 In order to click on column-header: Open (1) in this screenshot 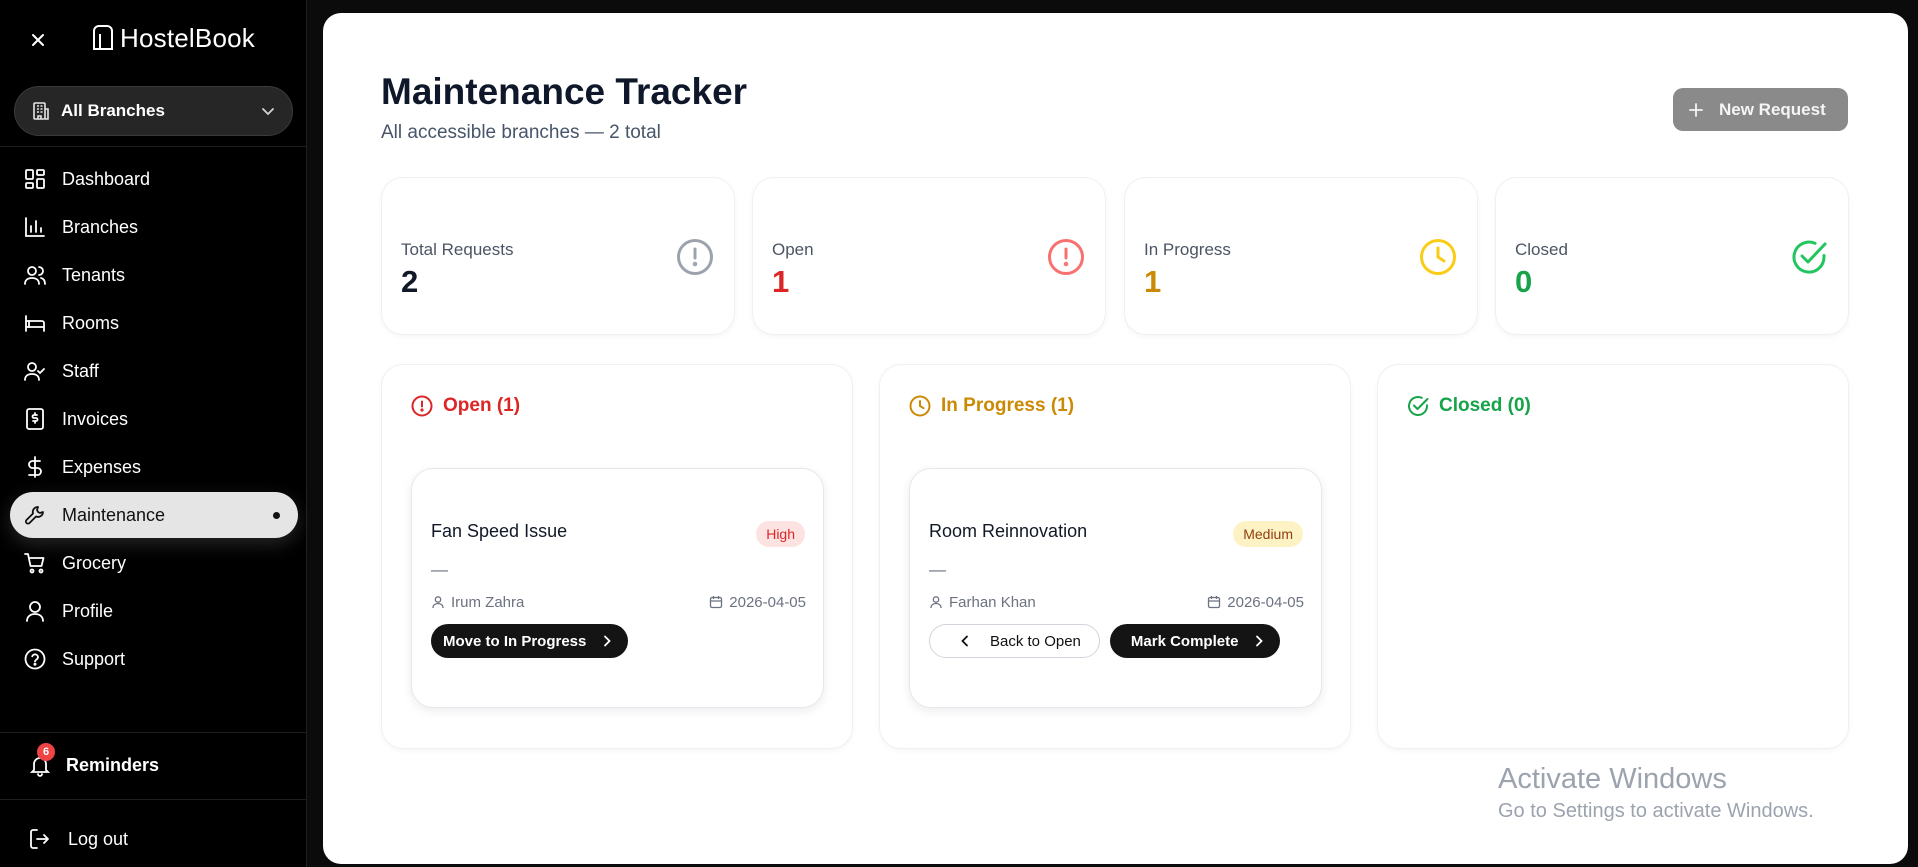, I will do `click(465, 406)`.